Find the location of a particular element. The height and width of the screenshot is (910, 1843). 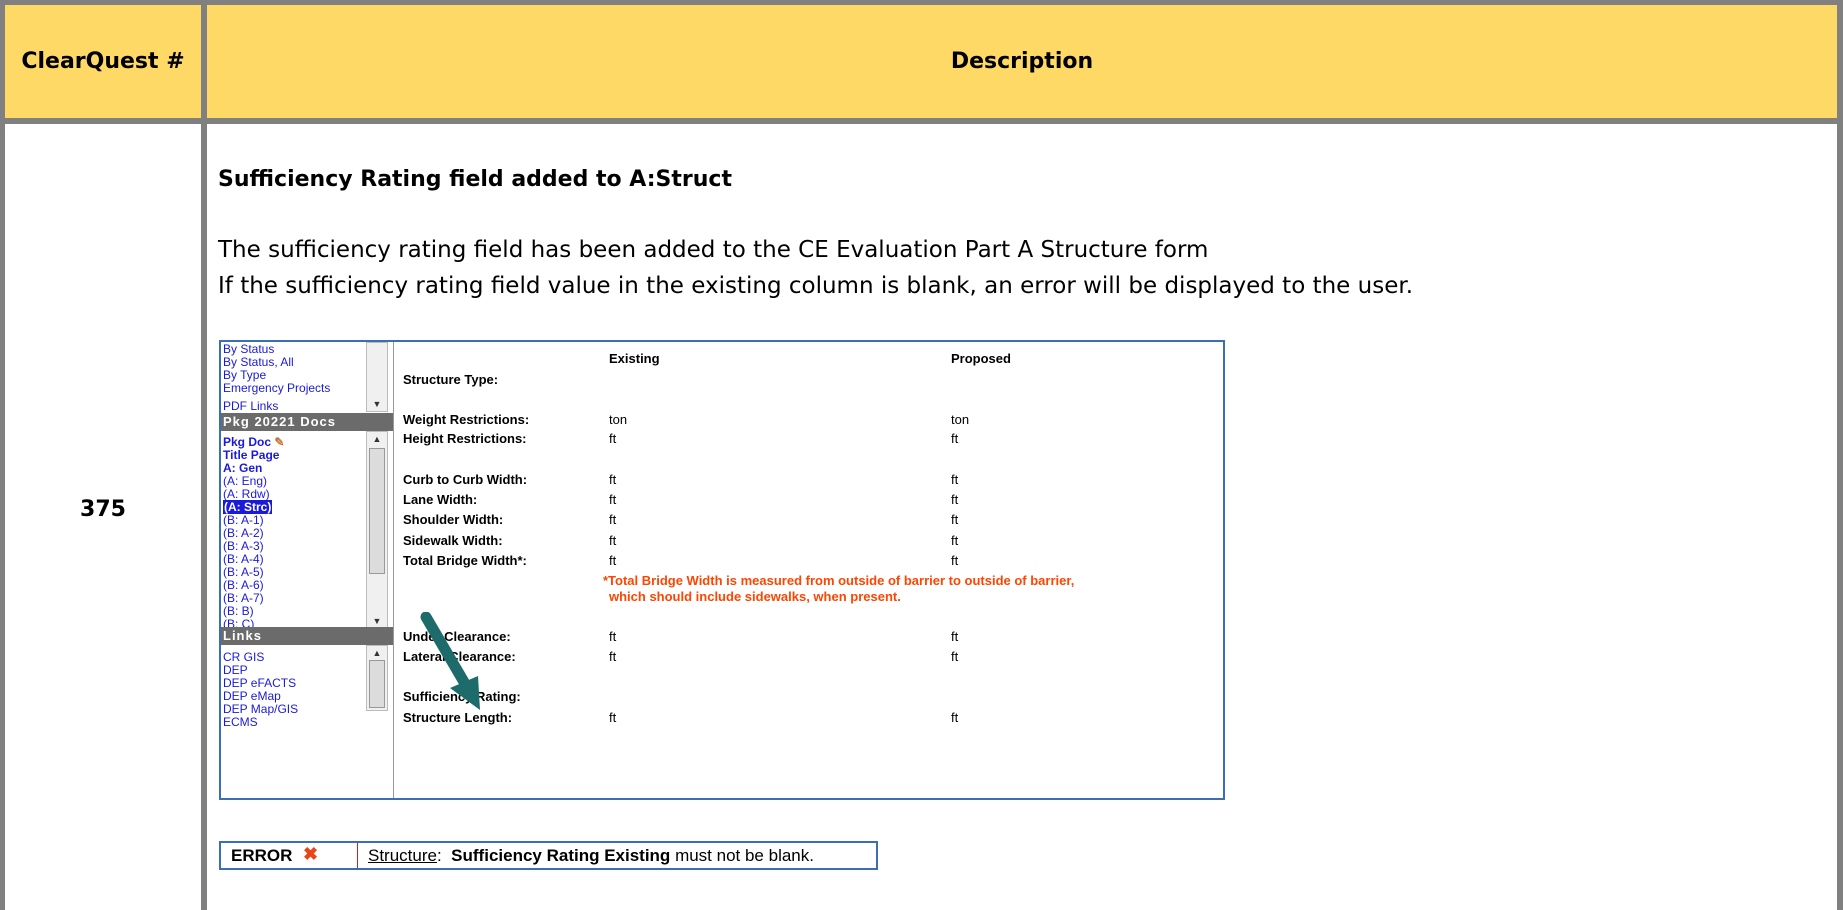

ext-link: ECMS is located at coordinates (240, 722).